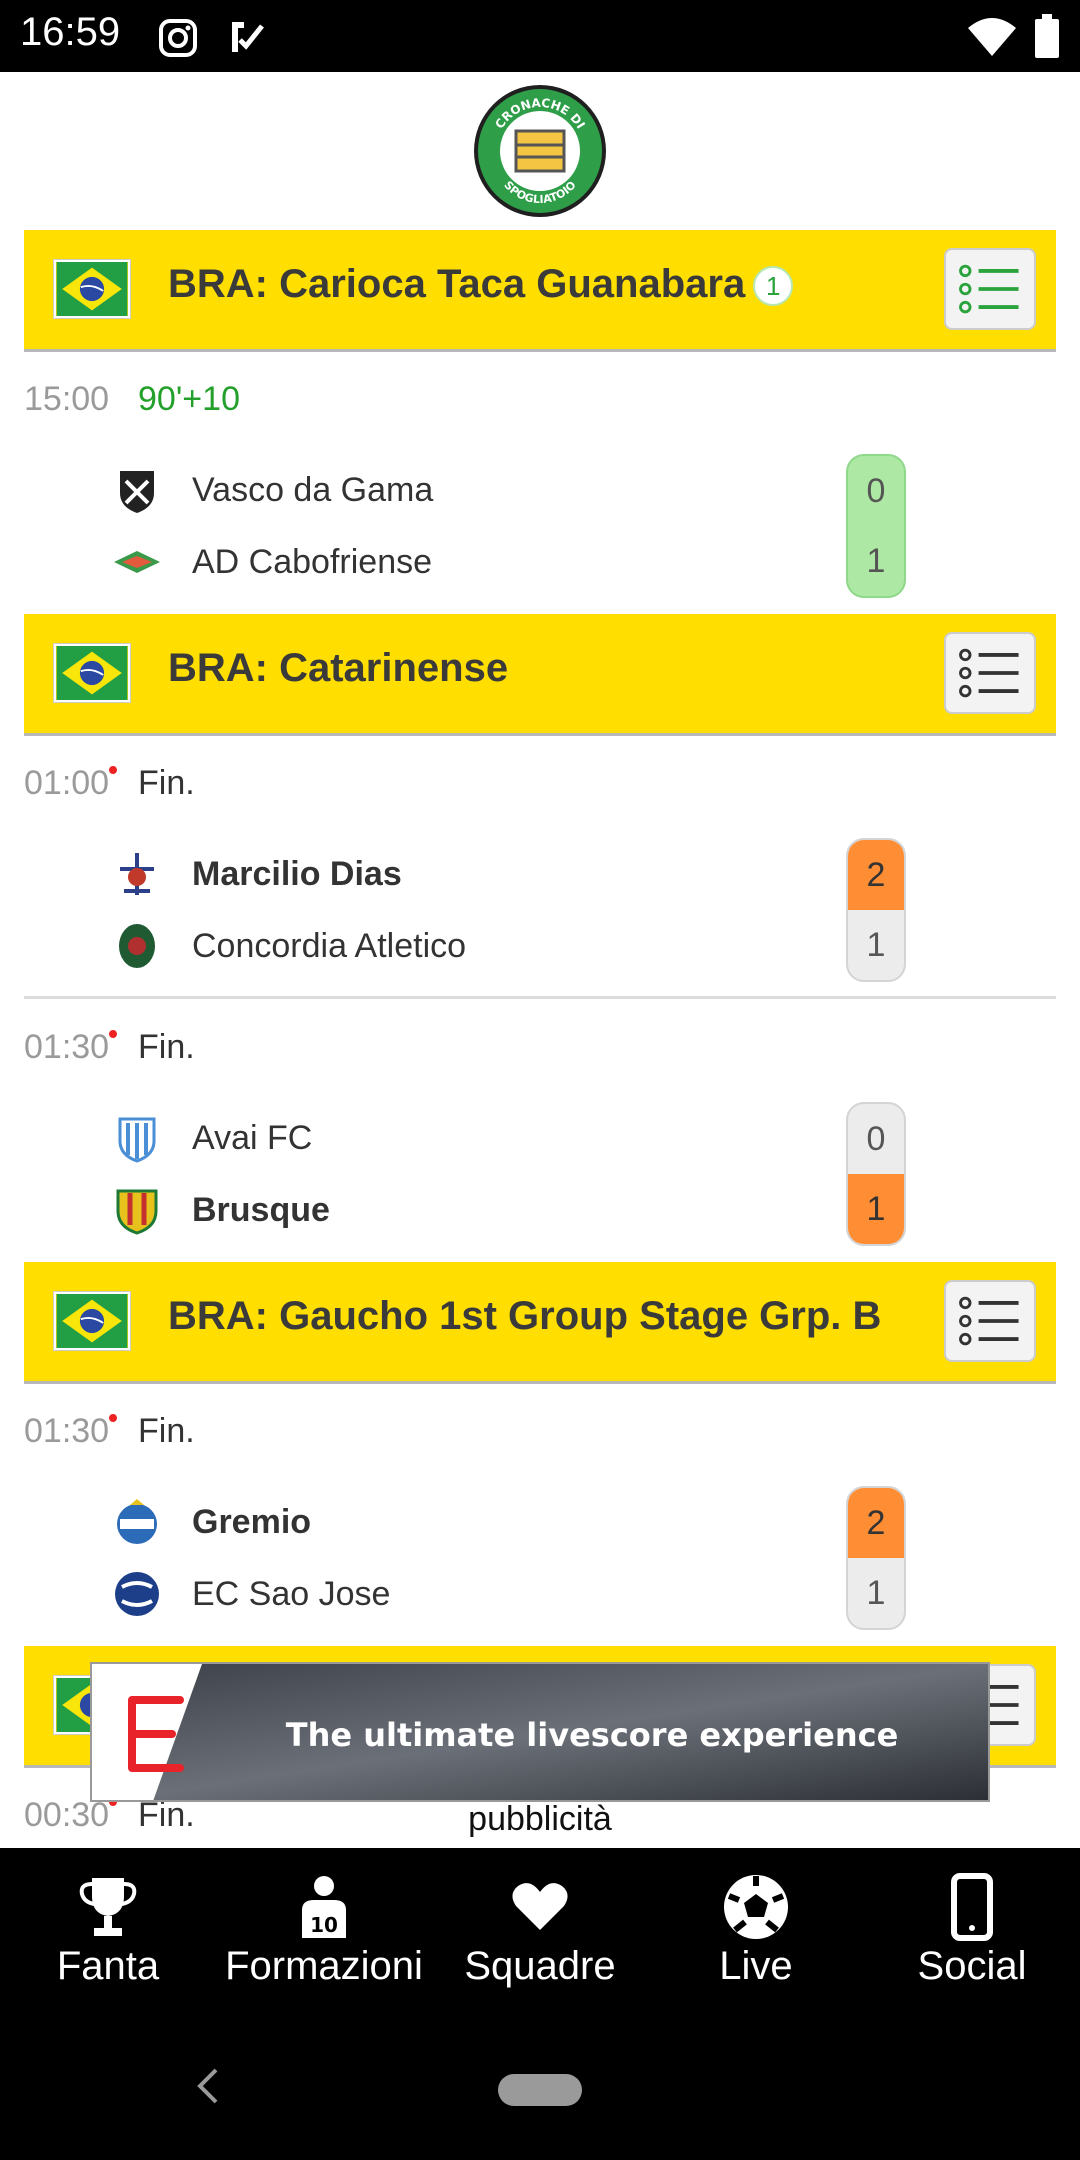 The width and height of the screenshot is (1080, 2160). What do you see at coordinates (525, 1316) in the screenshot?
I see `league-name: BRA: Gaucho 1st Group Stage Grp. B` at bounding box center [525, 1316].